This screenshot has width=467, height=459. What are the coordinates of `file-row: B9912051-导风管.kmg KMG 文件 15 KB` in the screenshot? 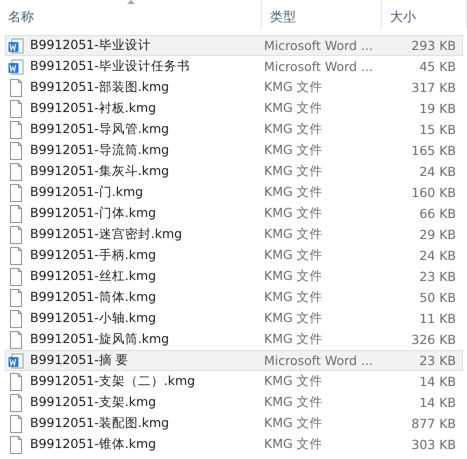 It's located at (234, 129).